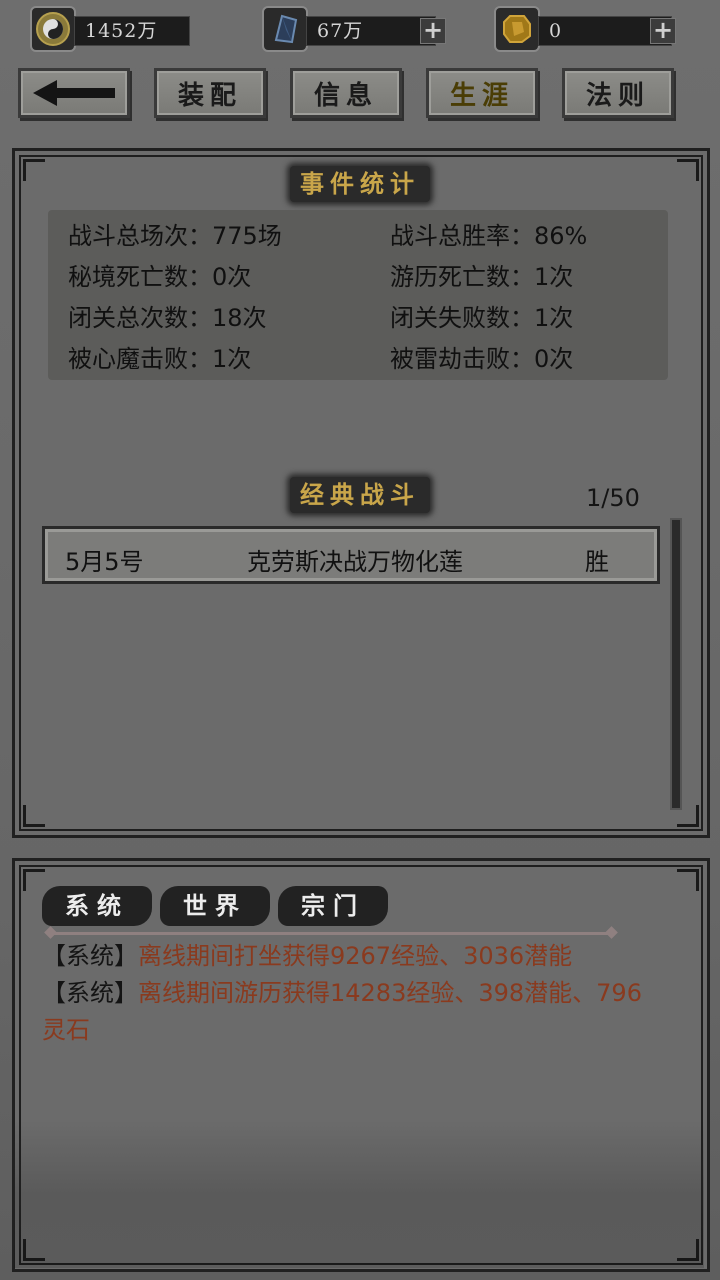  I want to click on stat-battle-count: 战斗总场次：775场, so click(175, 236).